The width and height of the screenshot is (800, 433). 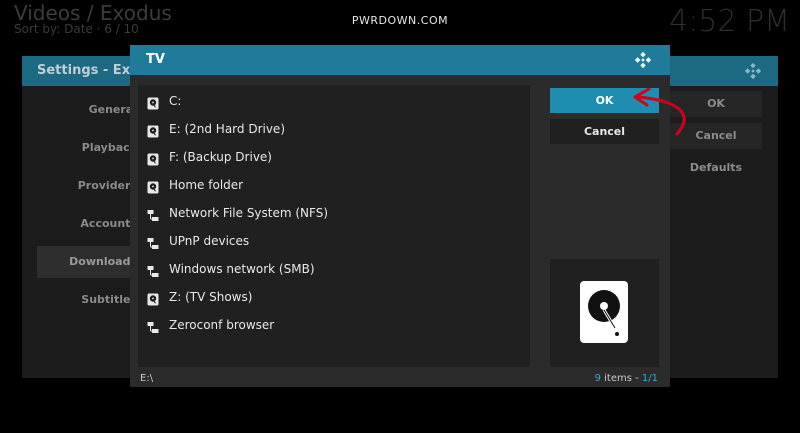 I want to click on current-path: E:\, so click(x=147, y=378).